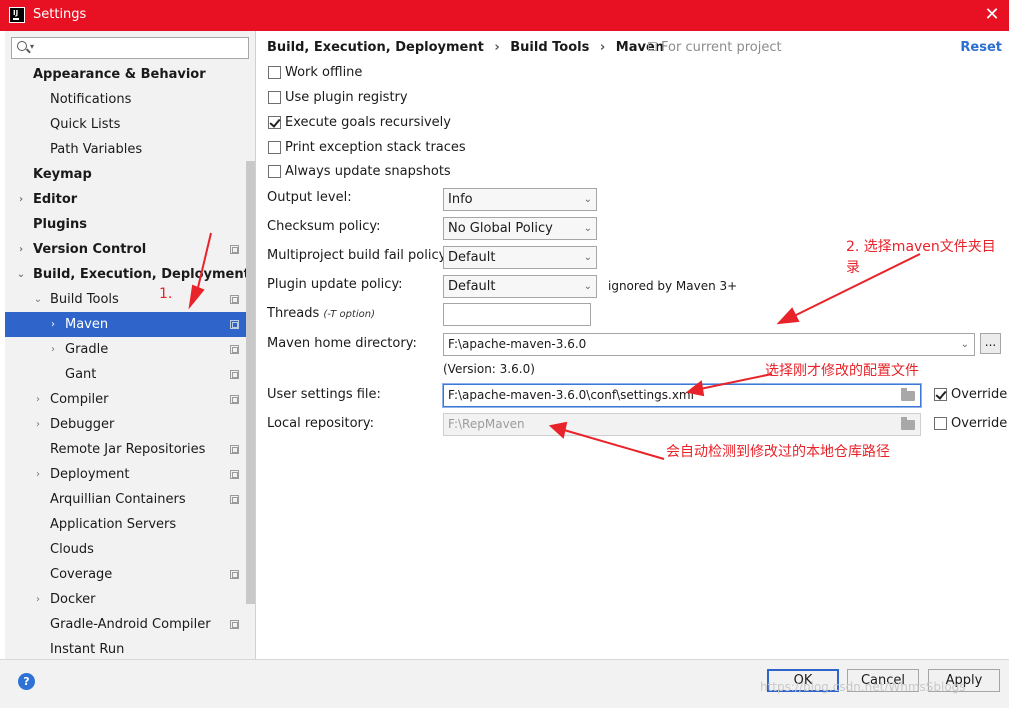 The height and width of the screenshot is (708, 1009). What do you see at coordinates (130, 648) in the screenshot?
I see `sidebar-item-instant-run: Instant Run` at bounding box center [130, 648].